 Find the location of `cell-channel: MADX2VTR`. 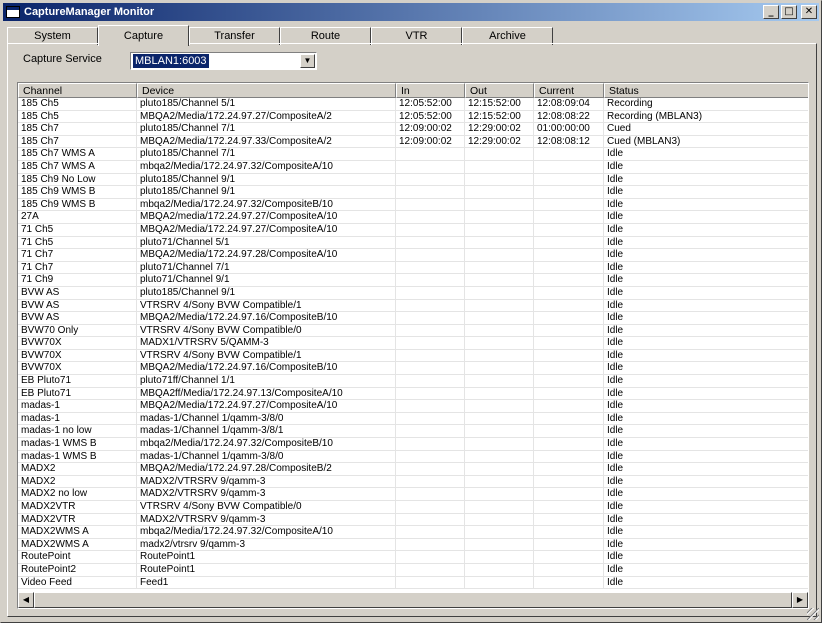

cell-channel: MADX2VTR is located at coordinates (77, 507).